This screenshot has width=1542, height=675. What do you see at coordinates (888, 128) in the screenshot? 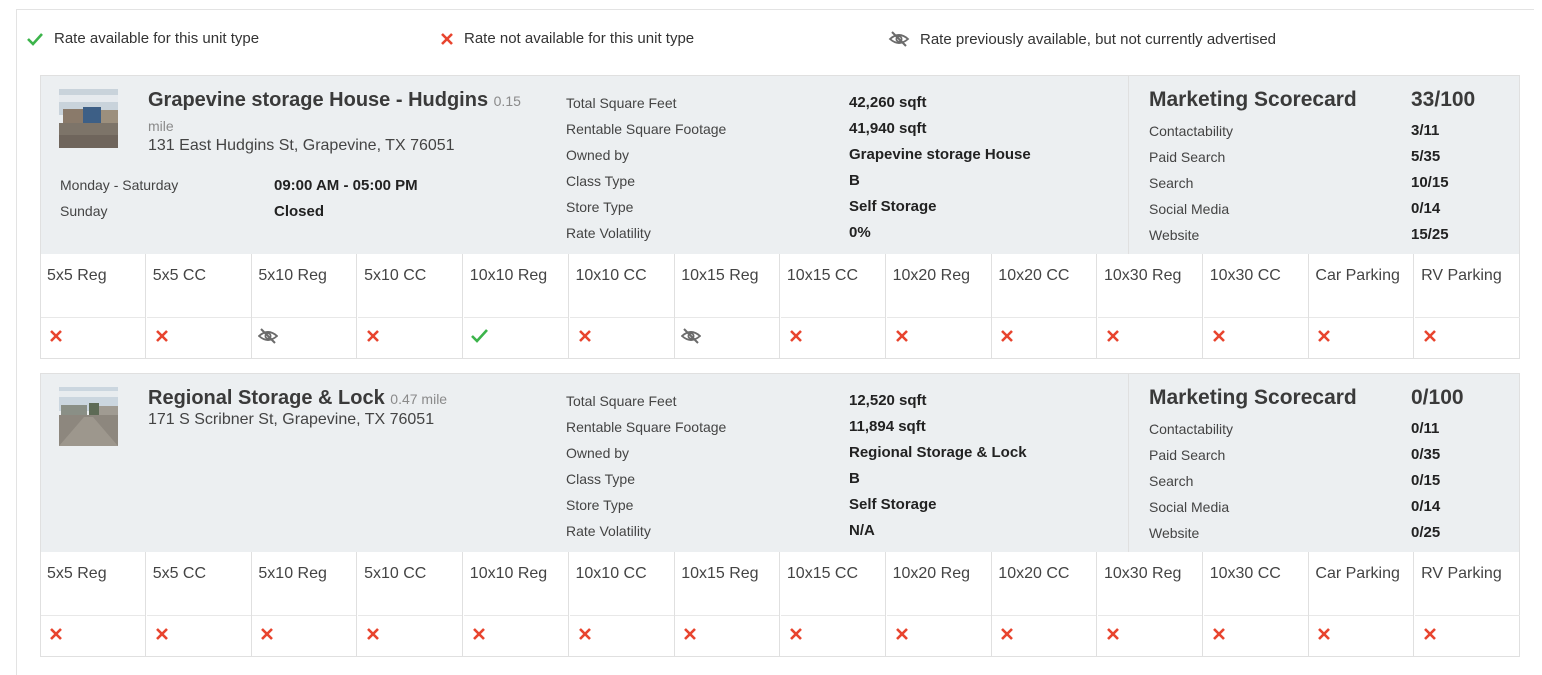
I see `info-value: 41,940 sqft` at bounding box center [888, 128].